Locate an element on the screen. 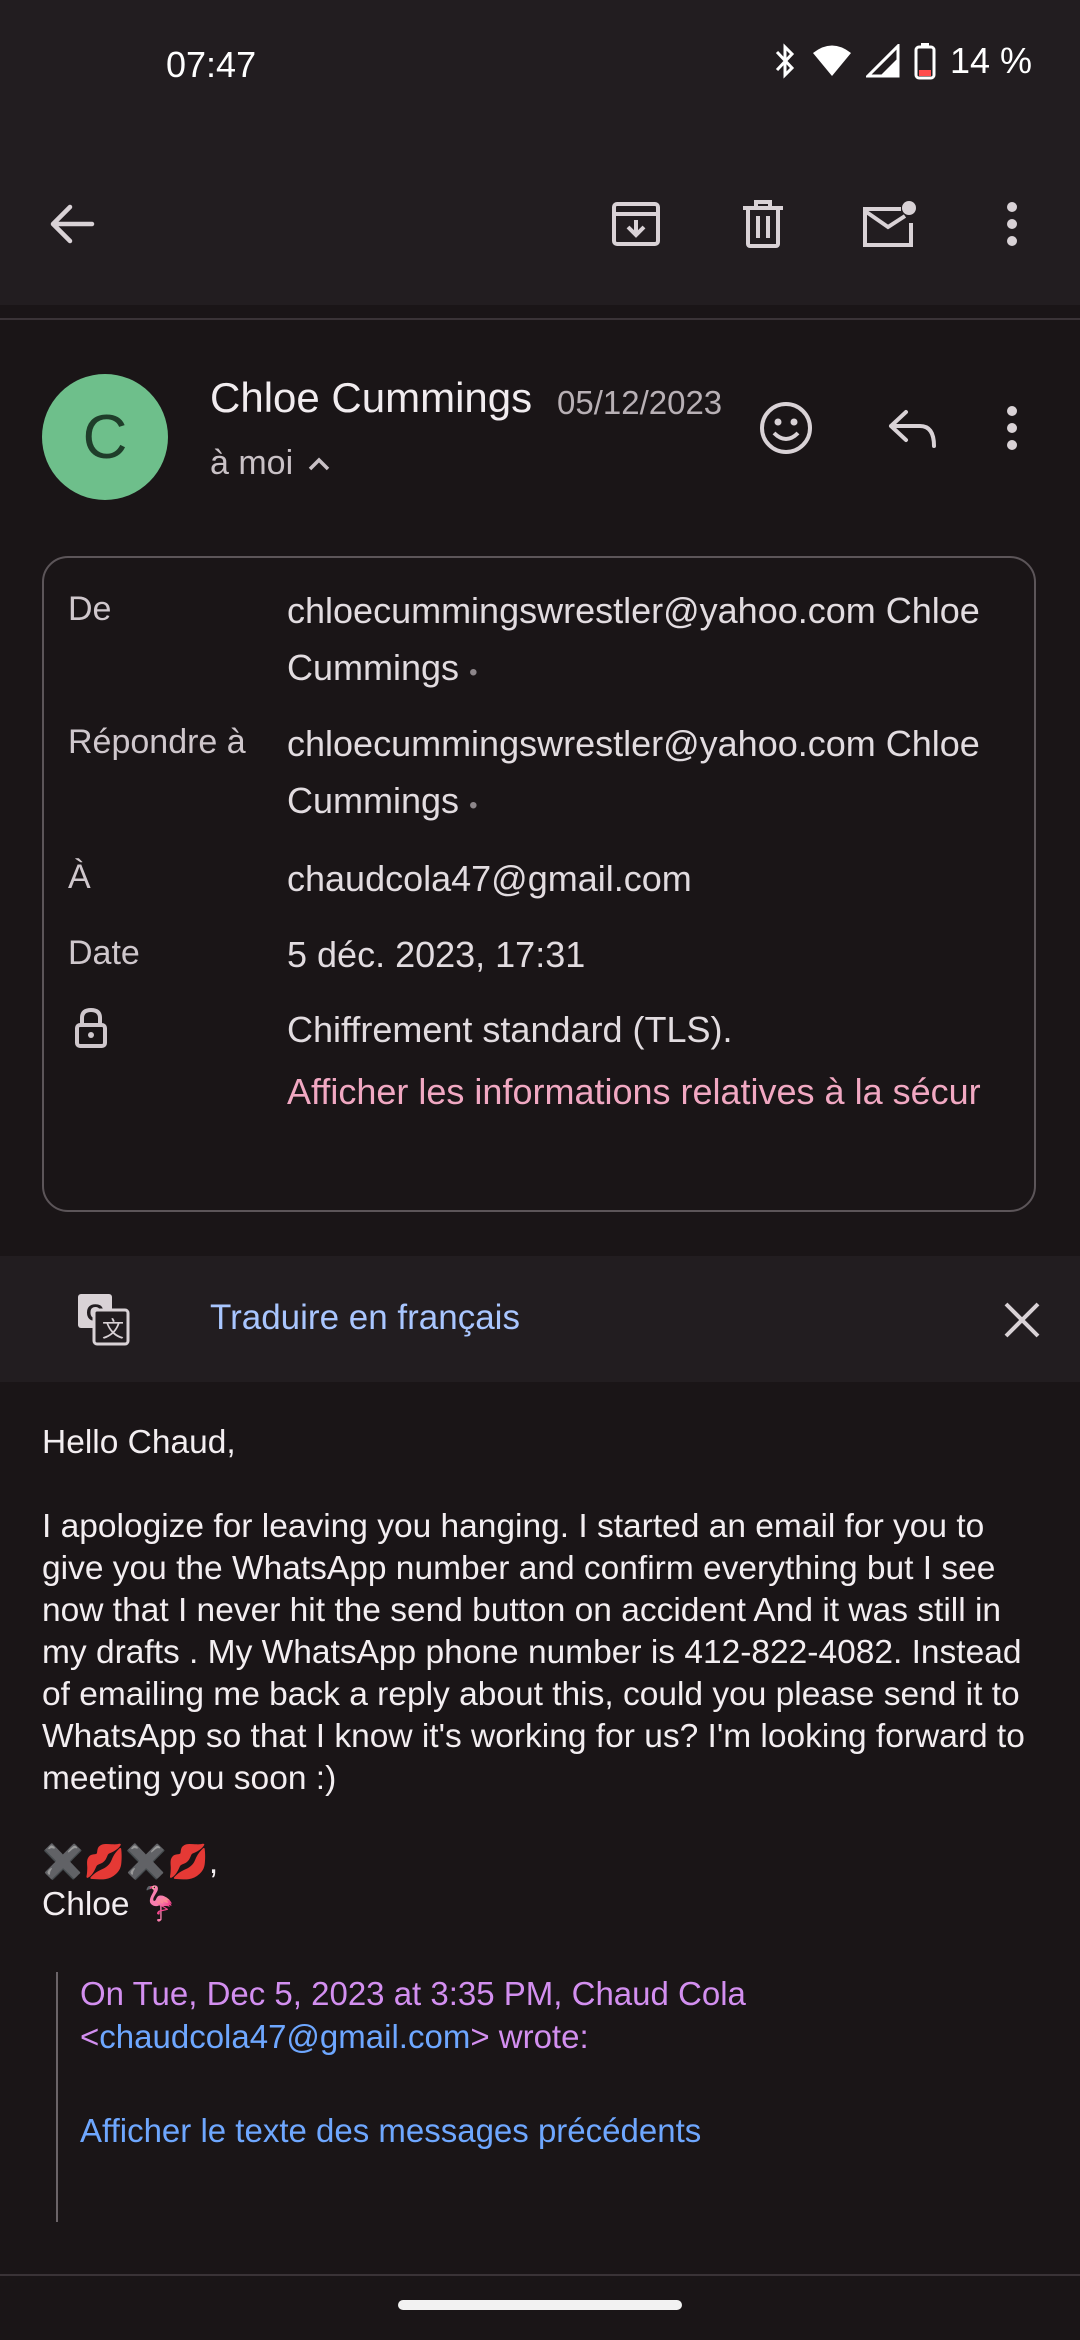  translate-link: Traduire en français is located at coordinates (365, 1318).